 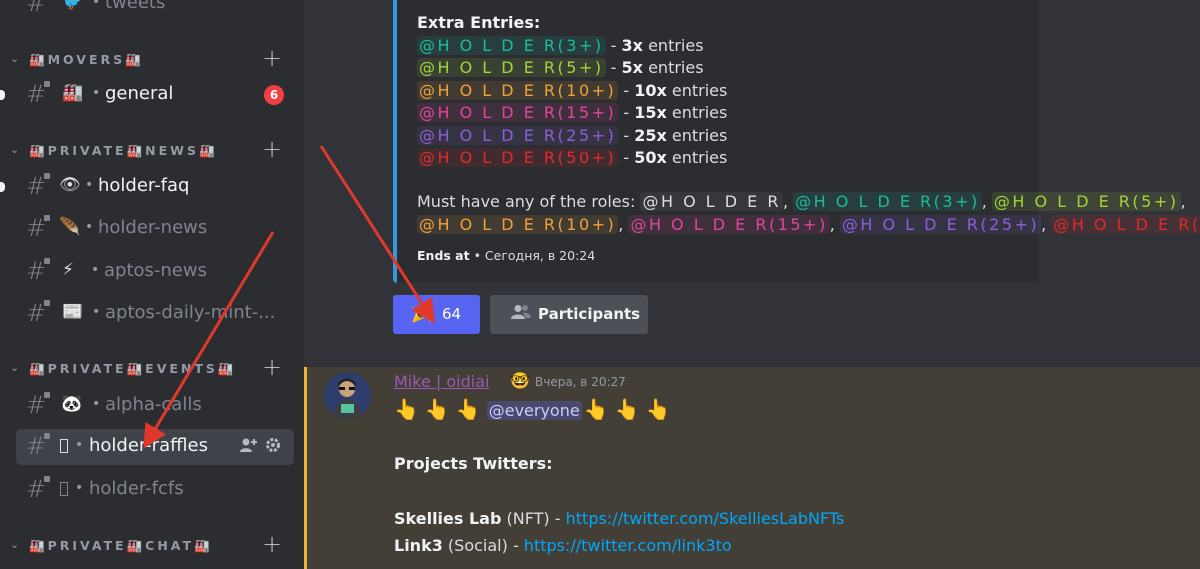 I want to click on entry-row: @H O L D E R(50+) - 50x entries, so click(x=572, y=157).